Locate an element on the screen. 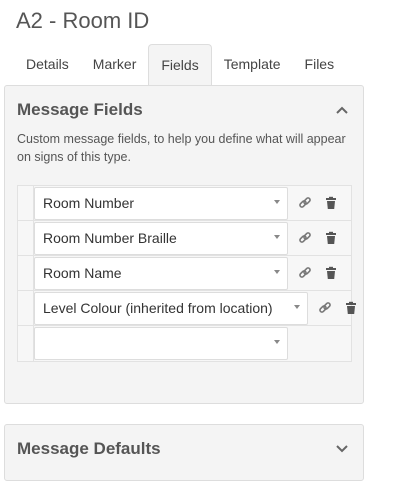  chevron-up-icon is located at coordinates (342, 110).